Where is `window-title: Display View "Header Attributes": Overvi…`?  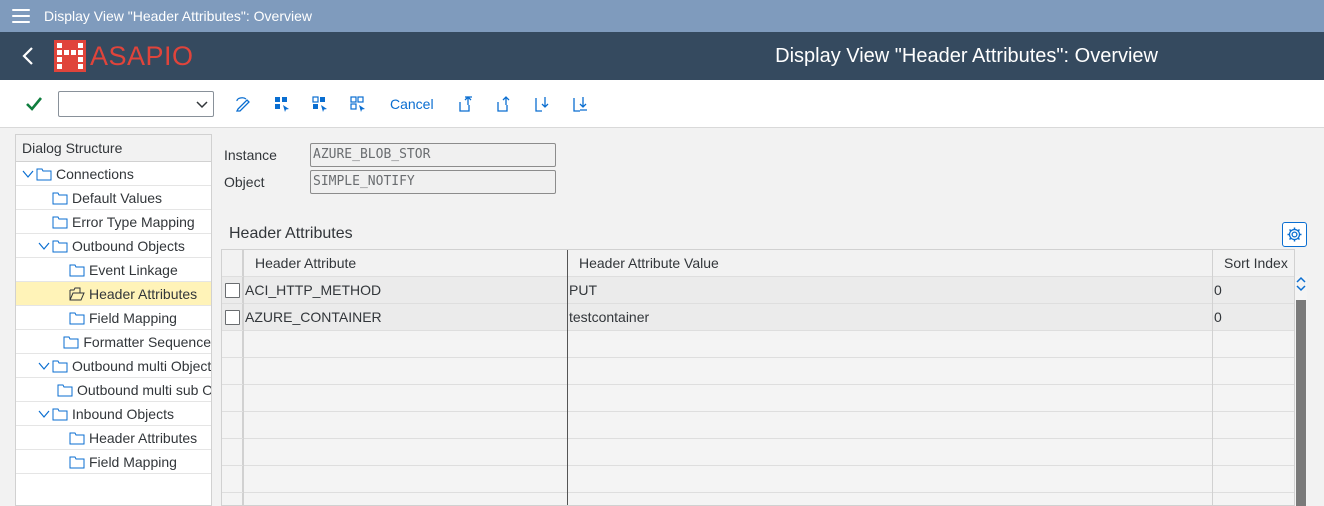 window-title: Display View "Header Attributes": Overvi… is located at coordinates (178, 16).